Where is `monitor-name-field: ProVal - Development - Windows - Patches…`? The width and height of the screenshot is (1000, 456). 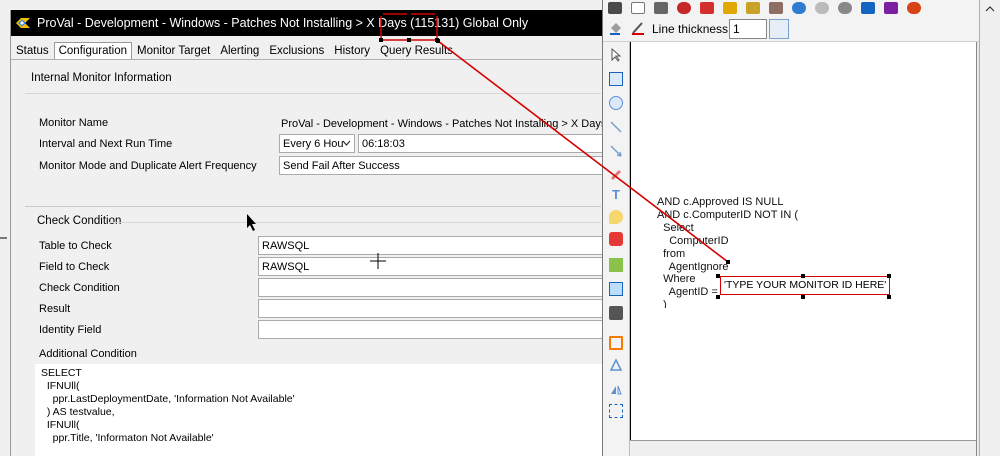 monitor-name-field: ProVal - Development - Windows - Patches… is located at coordinates (440, 123).